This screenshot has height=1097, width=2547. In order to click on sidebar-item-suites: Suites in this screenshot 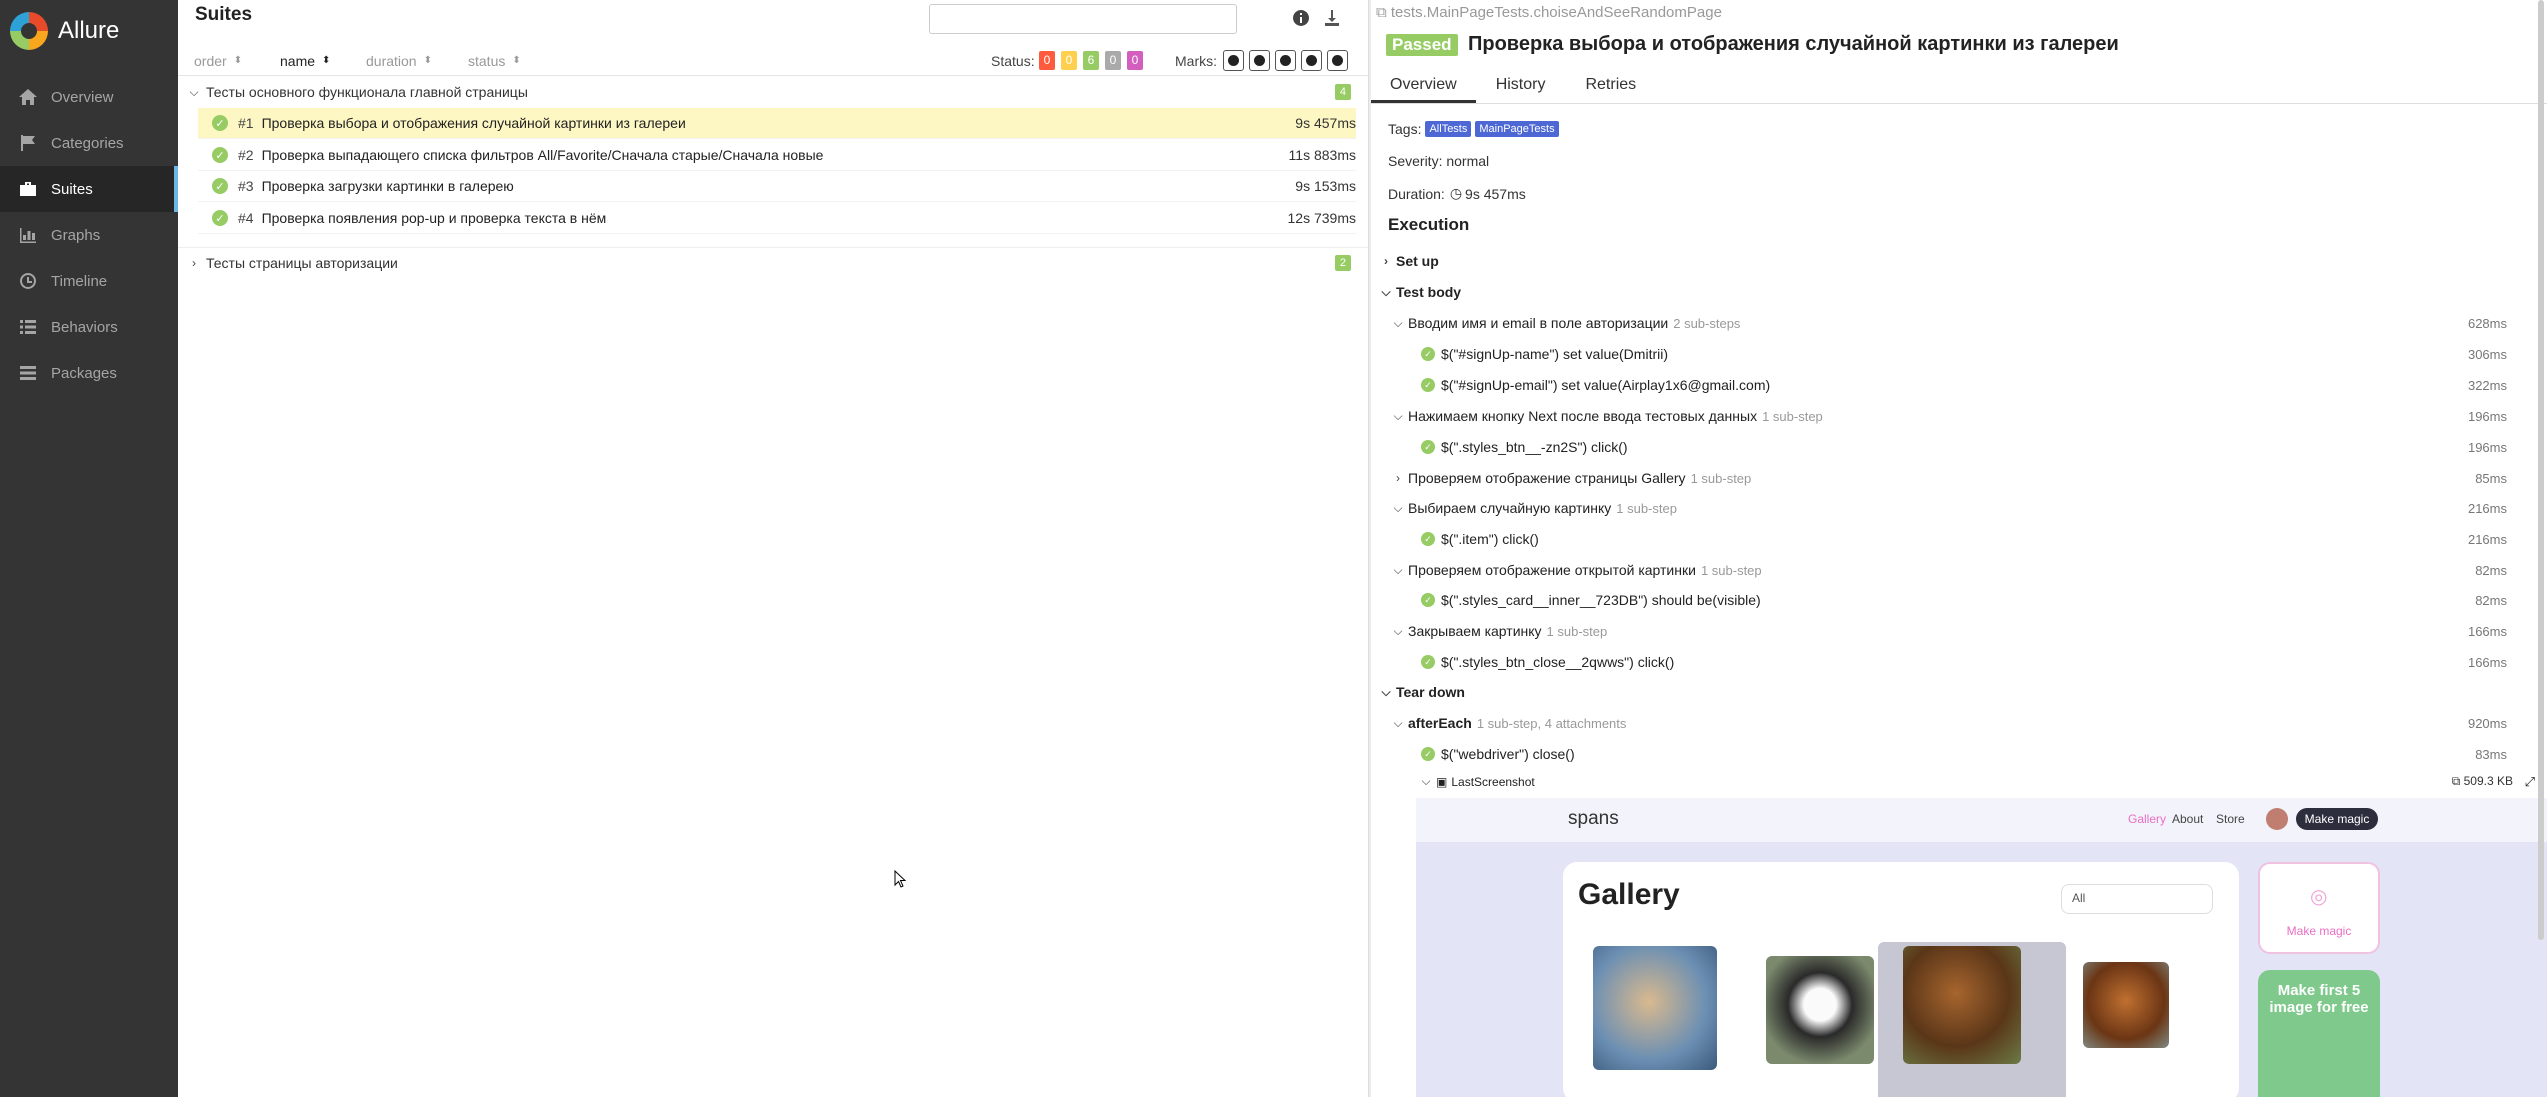, I will do `click(89, 189)`.